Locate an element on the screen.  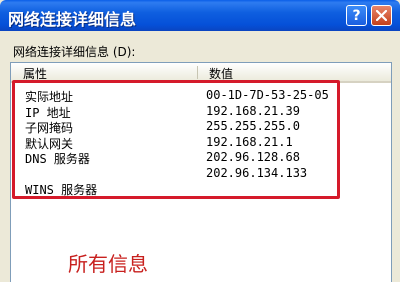
window-title: 网络连接详细信息 is located at coordinates (72, 19).